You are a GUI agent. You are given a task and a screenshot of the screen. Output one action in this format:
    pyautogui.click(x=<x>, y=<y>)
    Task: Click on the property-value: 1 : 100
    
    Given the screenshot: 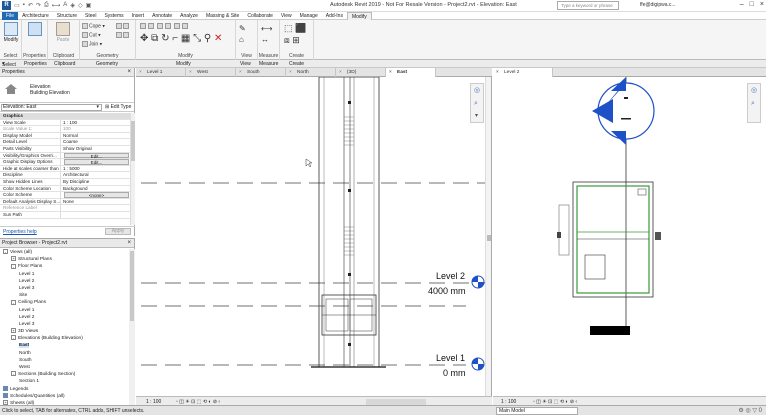 What is the action you would take?
    pyautogui.click(x=95, y=123)
    